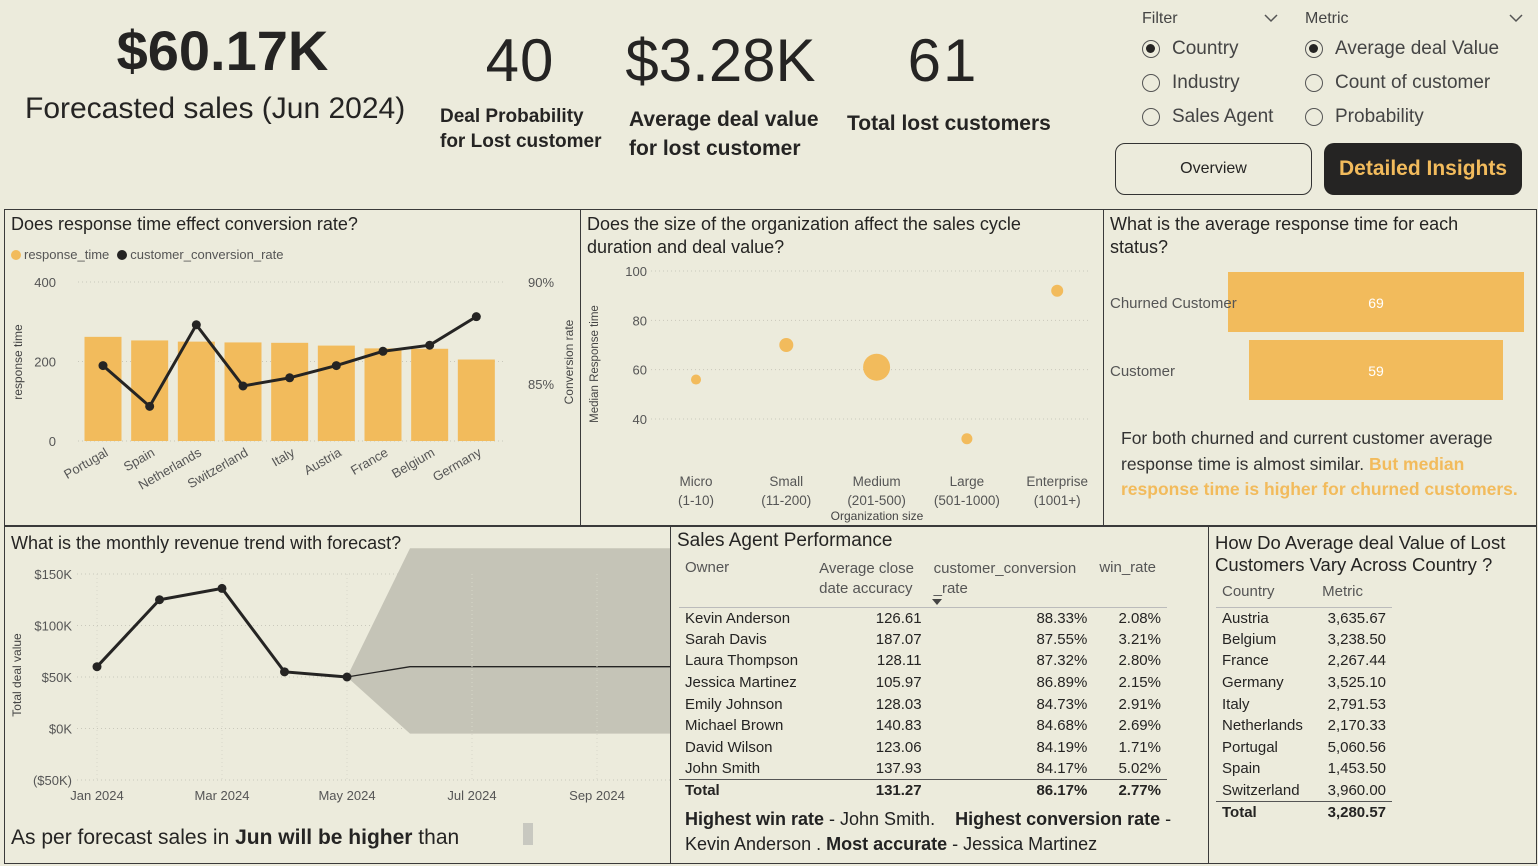 The height and width of the screenshot is (866, 1538). I want to click on value-cell: 87.55%, so click(1062, 639).